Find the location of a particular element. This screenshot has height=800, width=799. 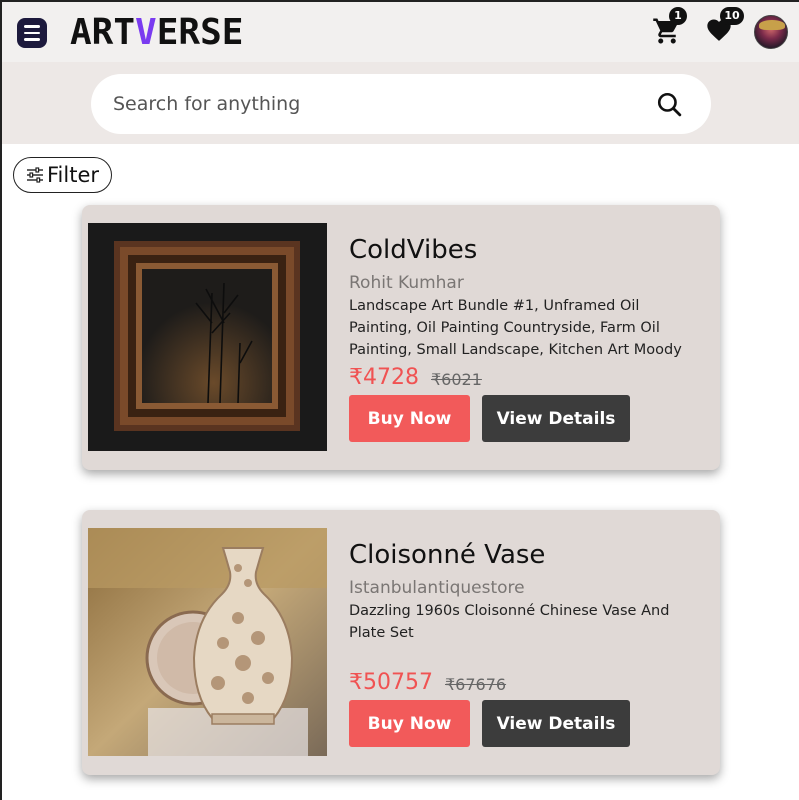

user-avatar is located at coordinates (771, 32).